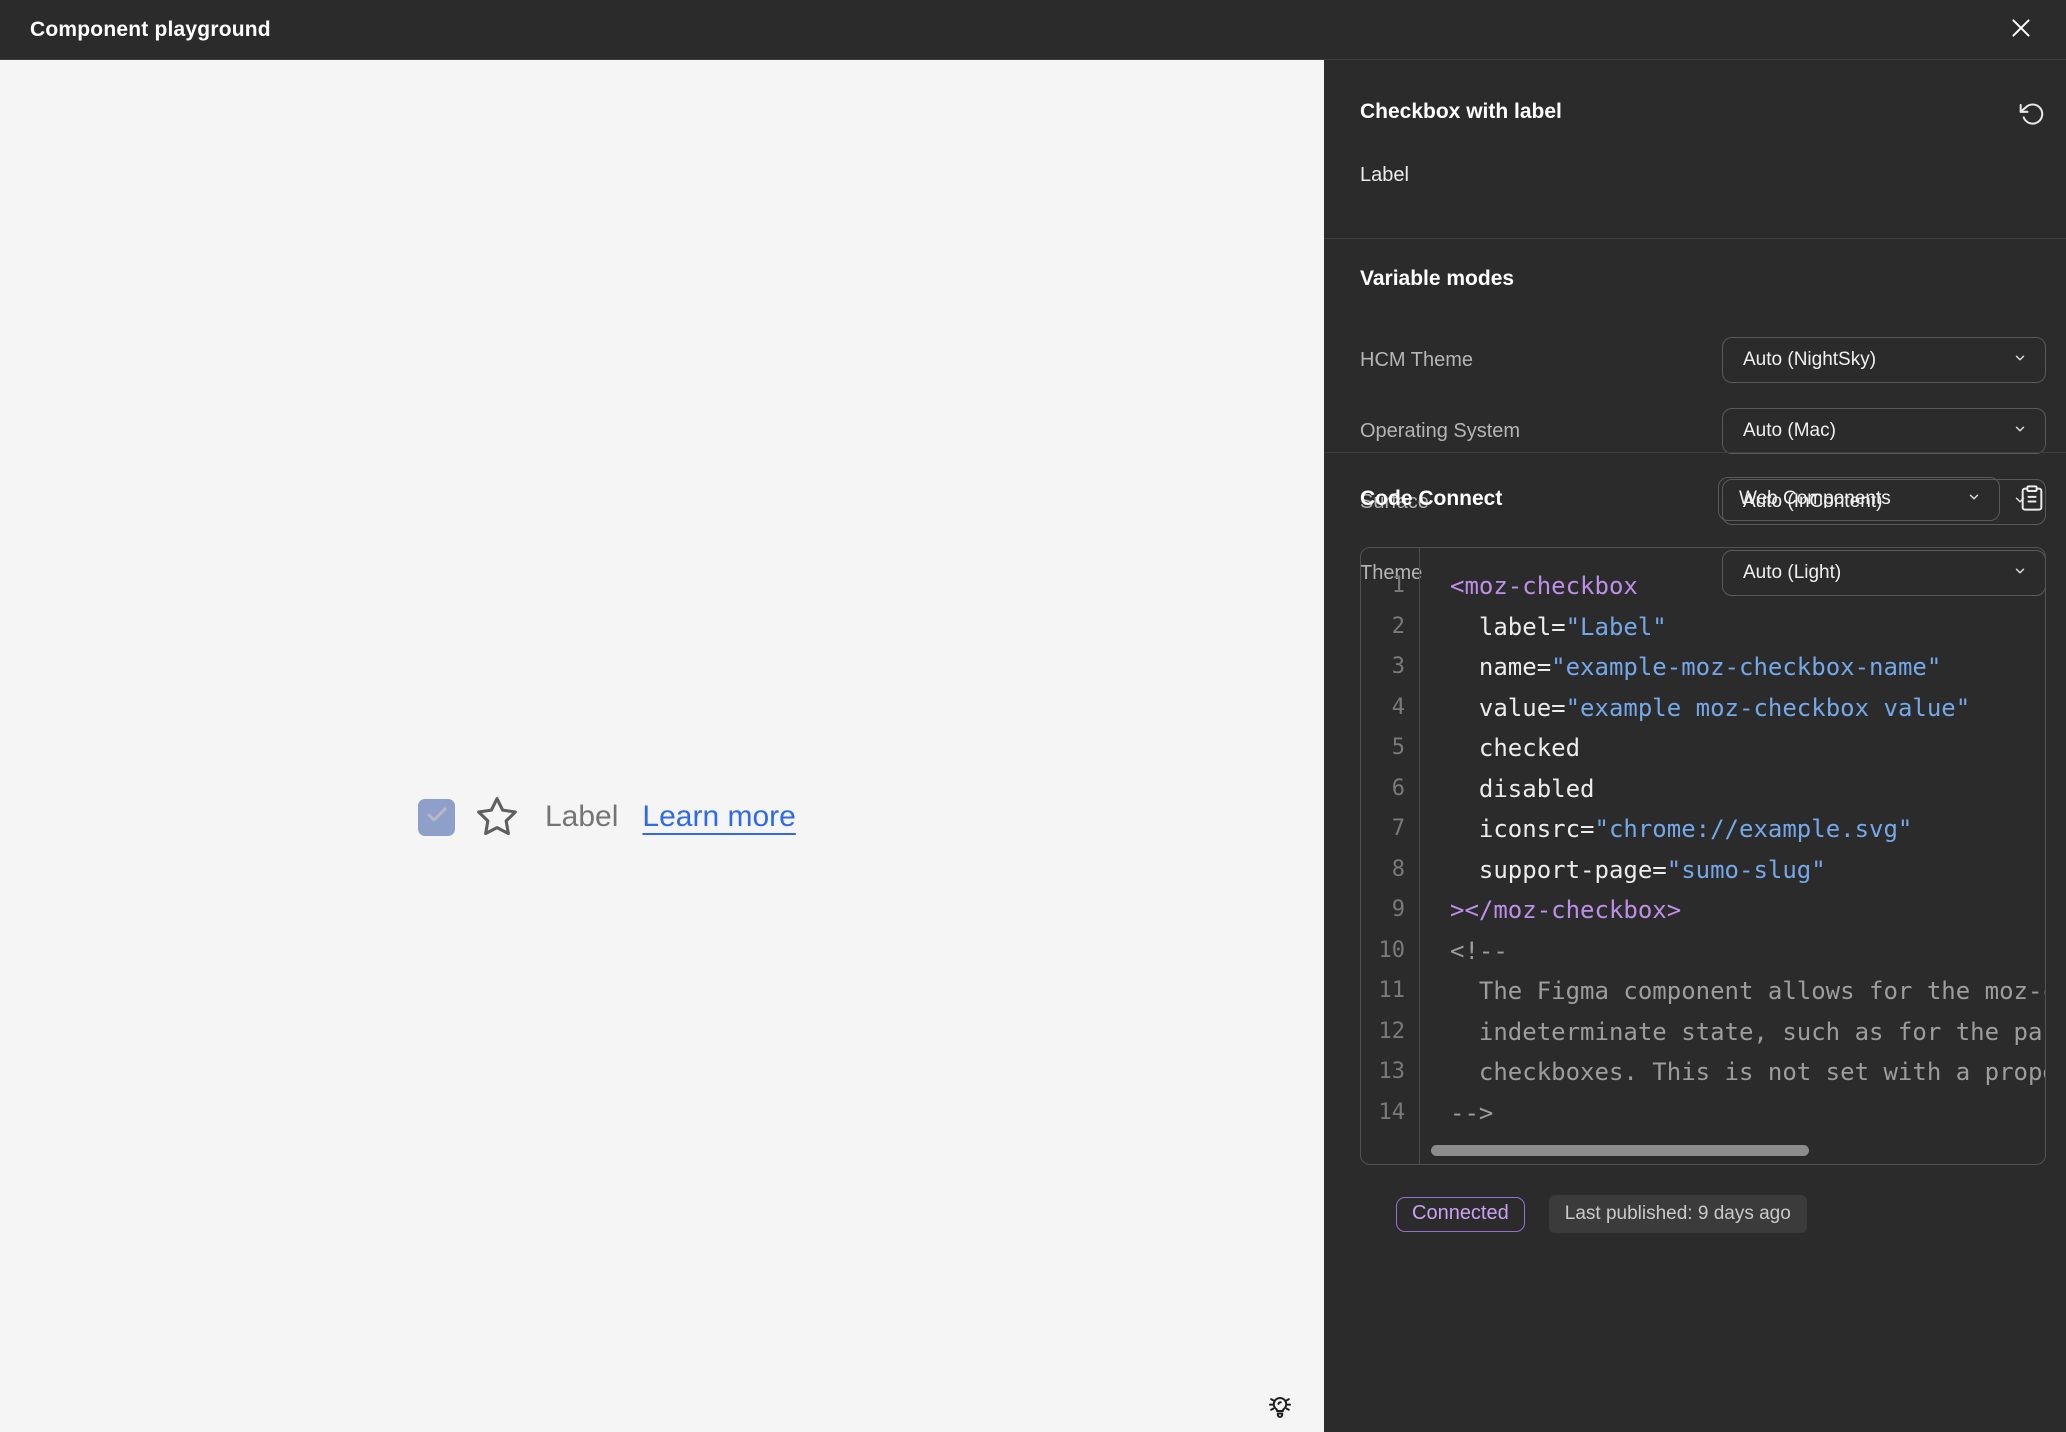 The height and width of the screenshot is (1432, 2066). I want to click on code-line-number: 9, so click(1398, 909).